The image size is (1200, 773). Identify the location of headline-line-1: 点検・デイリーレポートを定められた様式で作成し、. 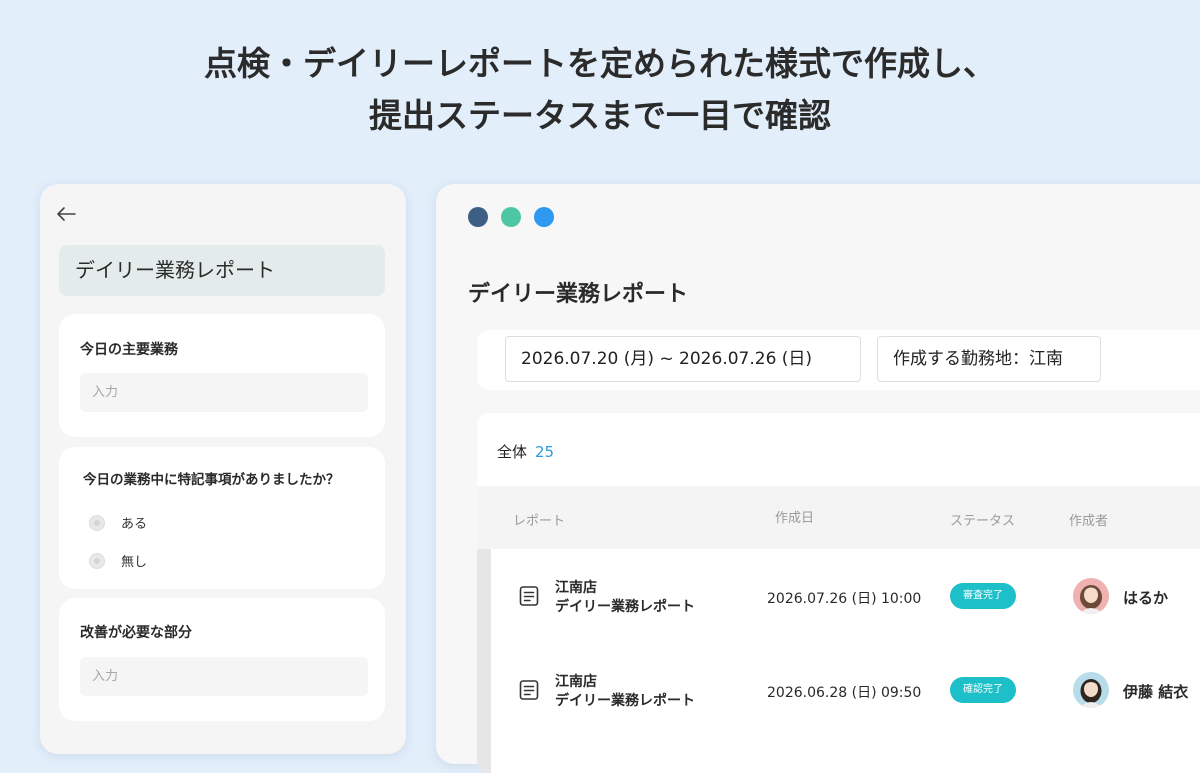
(600, 63).